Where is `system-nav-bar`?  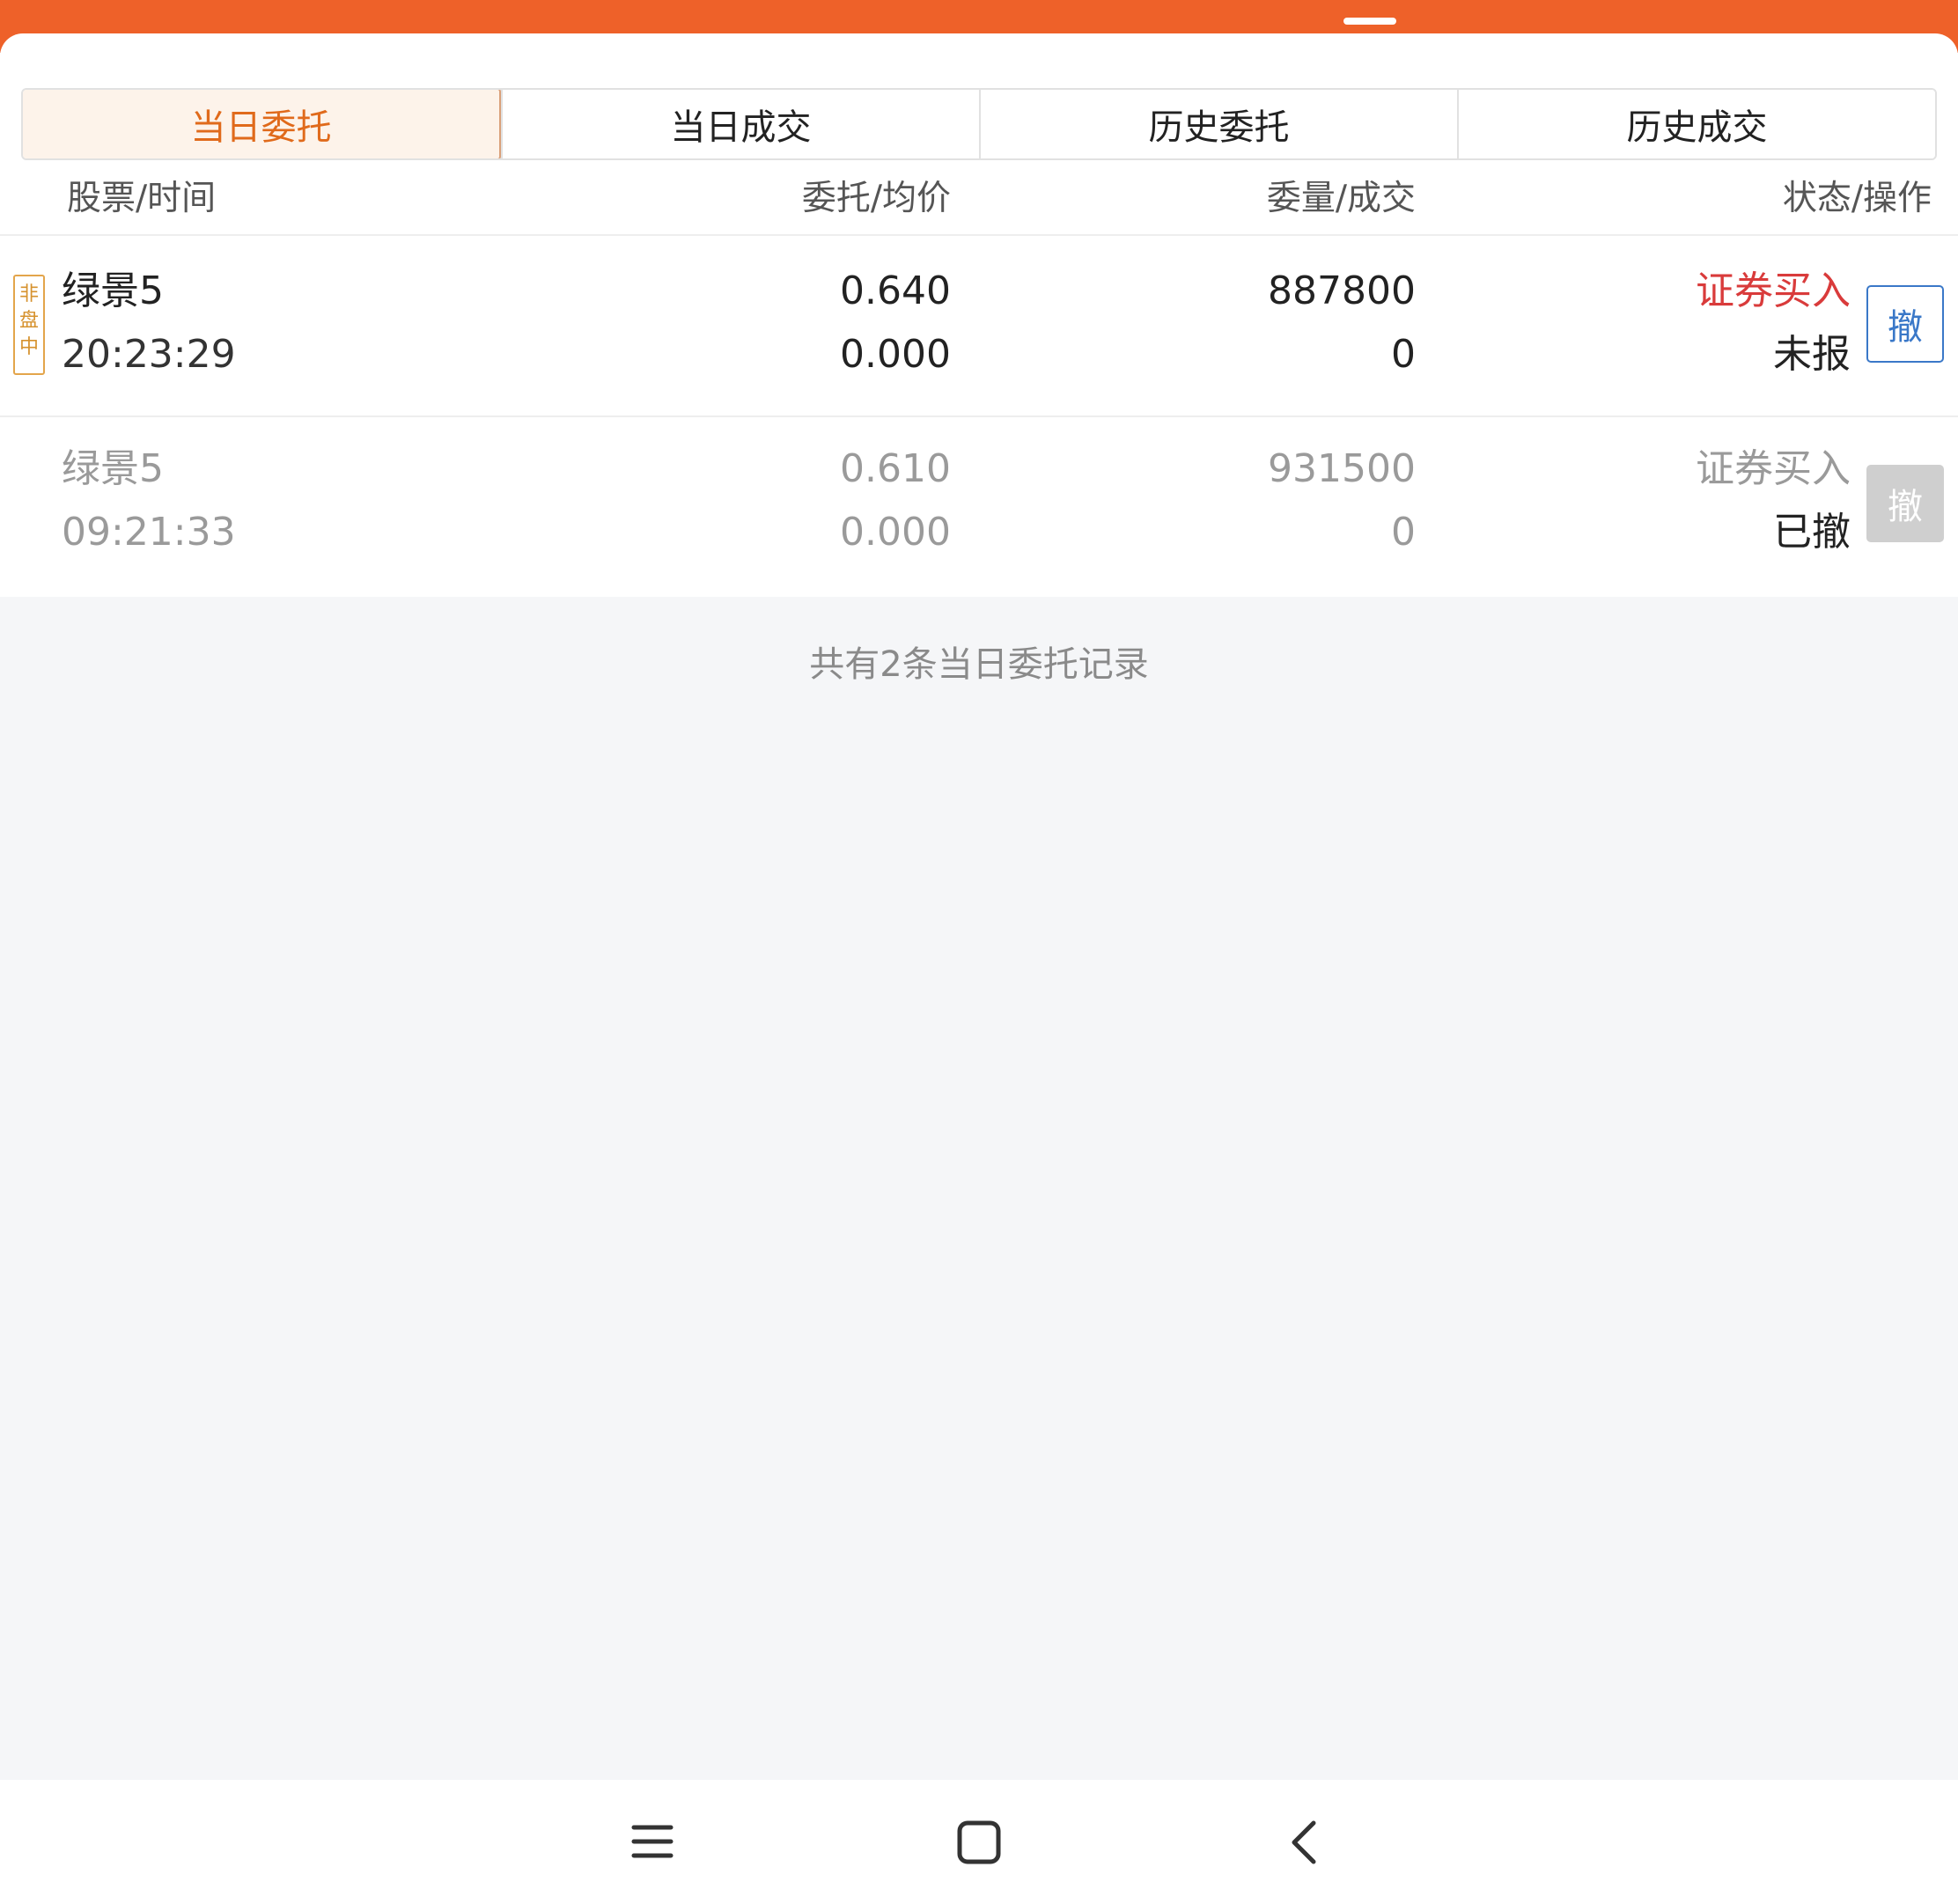 system-nav-bar is located at coordinates (979, 1842).